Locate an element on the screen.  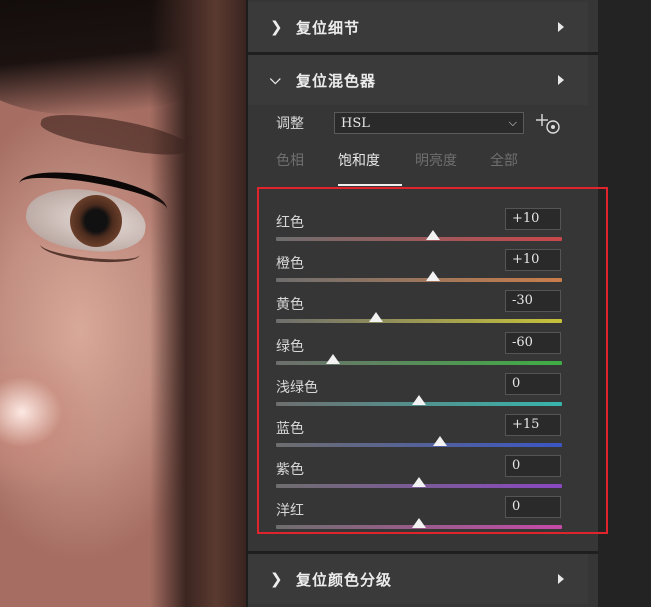
targeted-adjustment-icon is located at coordinates (549, 125).